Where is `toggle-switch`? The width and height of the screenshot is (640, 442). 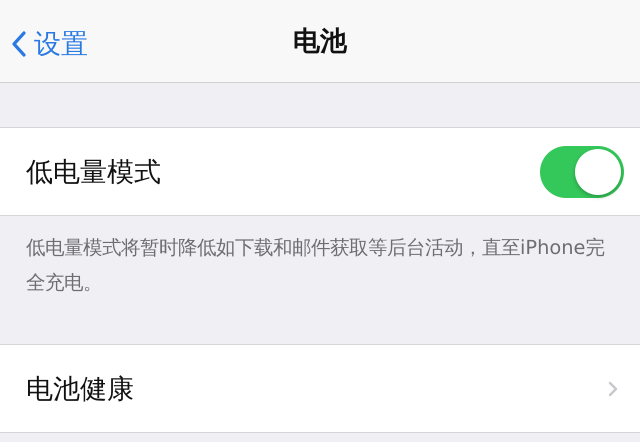 toggle-switch is located at coordinates (582, 172).